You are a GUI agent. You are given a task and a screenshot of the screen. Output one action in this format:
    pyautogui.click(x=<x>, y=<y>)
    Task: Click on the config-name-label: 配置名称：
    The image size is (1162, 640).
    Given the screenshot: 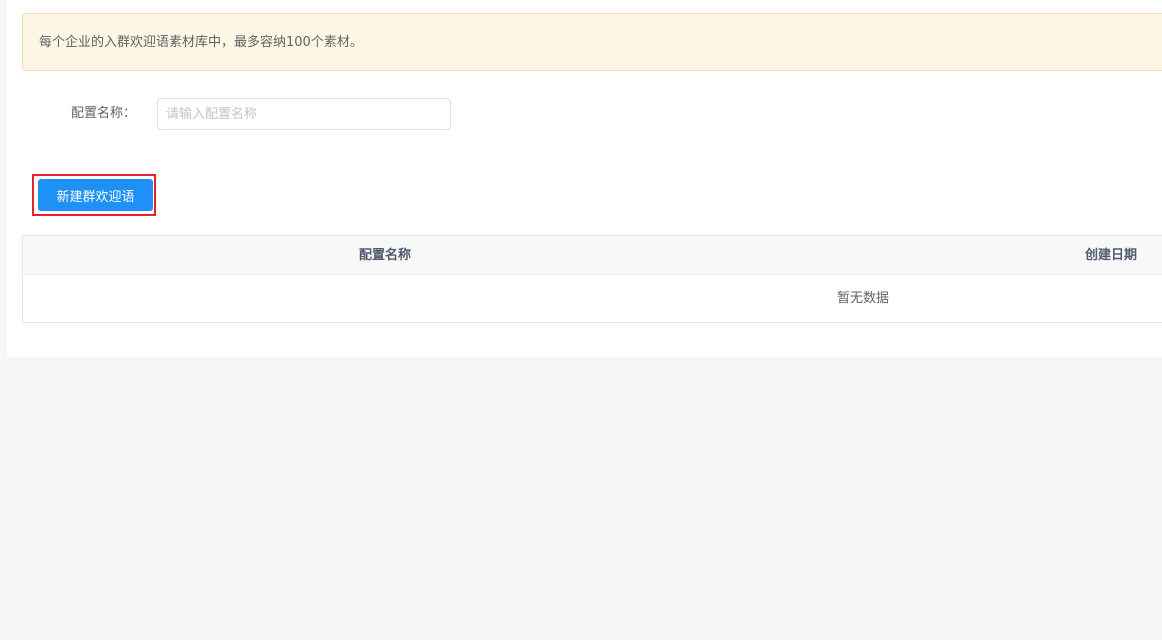 What is the action you would take?
    pyautogui.click(x=104, y=113)
    